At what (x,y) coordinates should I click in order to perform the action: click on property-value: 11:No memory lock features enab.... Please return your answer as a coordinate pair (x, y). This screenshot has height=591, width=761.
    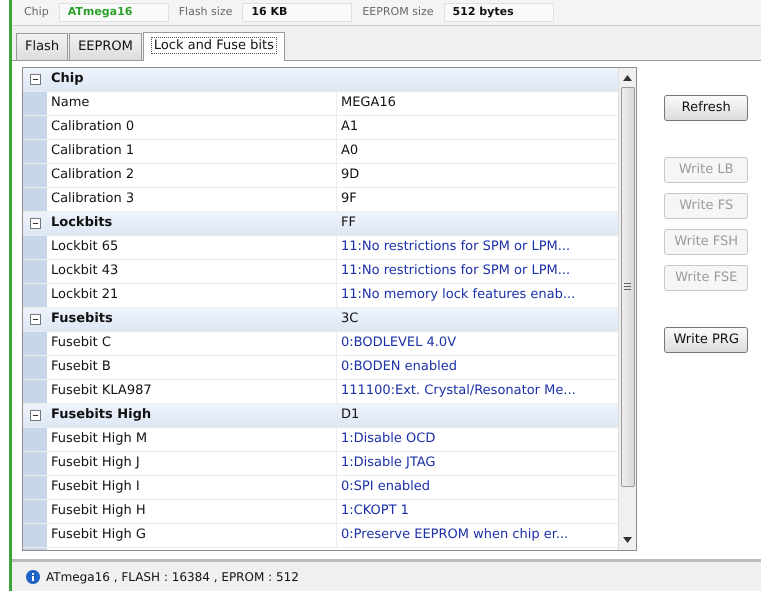
    Looking at the image, I should click on (477, 295).